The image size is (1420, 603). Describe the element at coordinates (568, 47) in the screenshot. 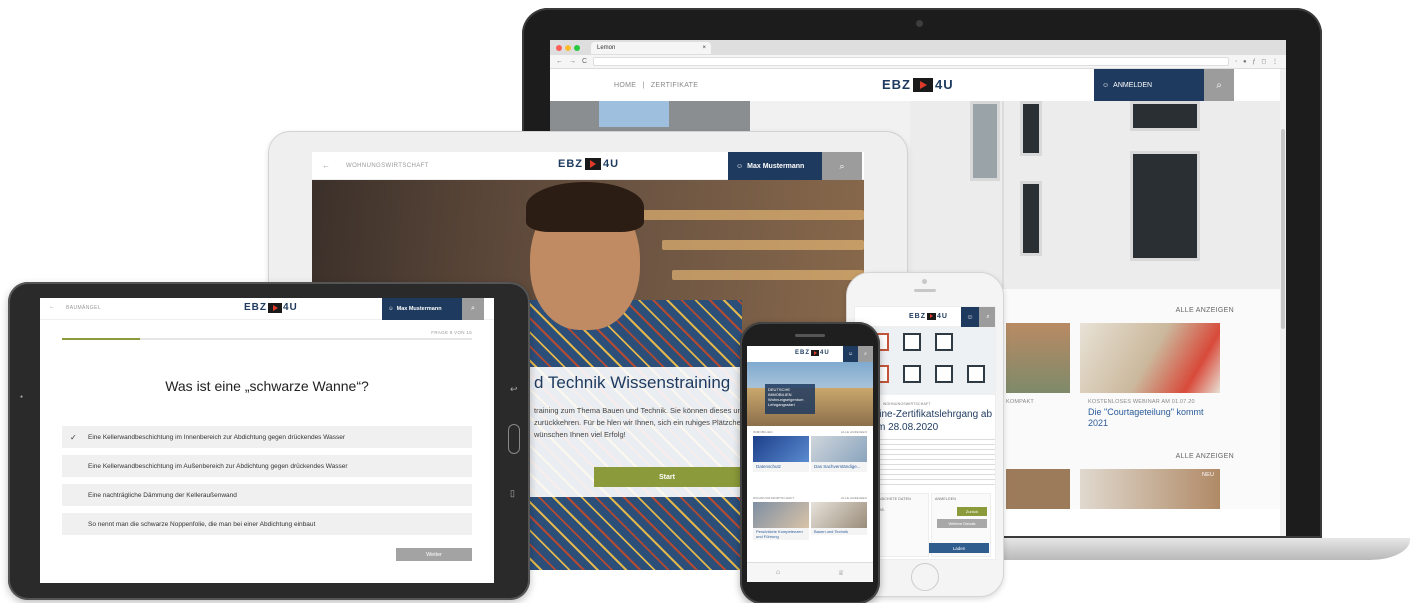

I see `minimize-window-dot` at that location.